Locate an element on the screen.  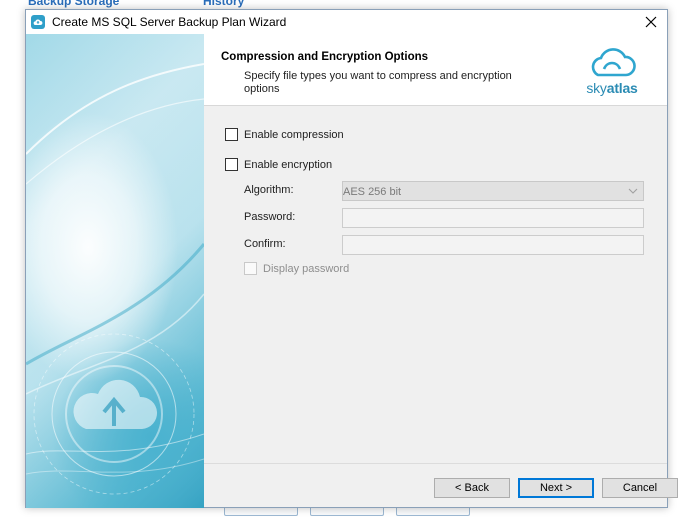
enable-compression-option: Enable compression is located at coordinates (284, 134).